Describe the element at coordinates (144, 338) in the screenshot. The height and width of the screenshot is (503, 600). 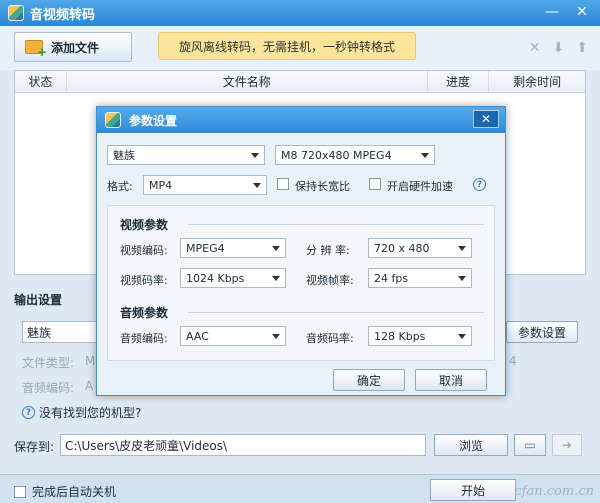
I see `dialog-audio-codec-label: 音频编码:` at that location.